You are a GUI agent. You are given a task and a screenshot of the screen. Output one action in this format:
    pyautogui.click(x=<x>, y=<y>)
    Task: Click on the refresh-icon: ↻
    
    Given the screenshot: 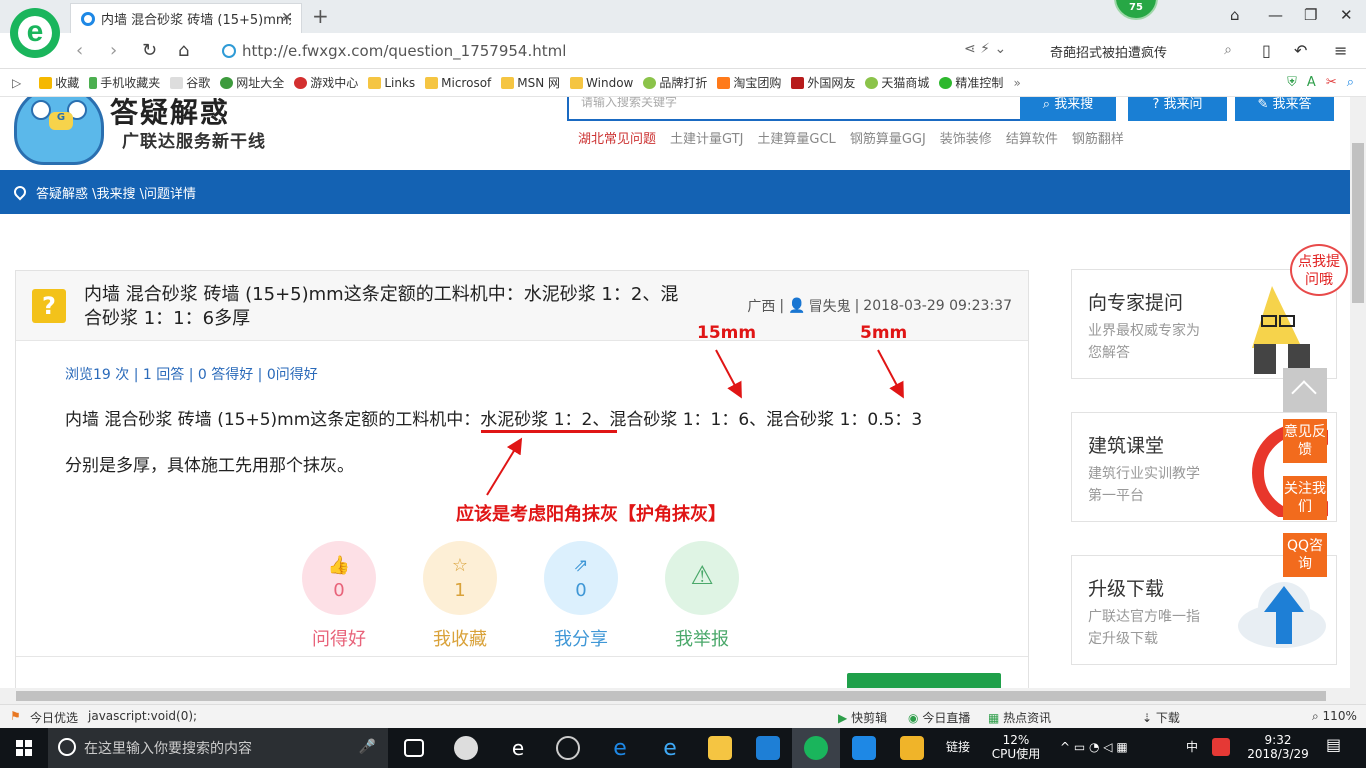 What is the action you would take?
    pyautogui.click(x=149, y=50)
    